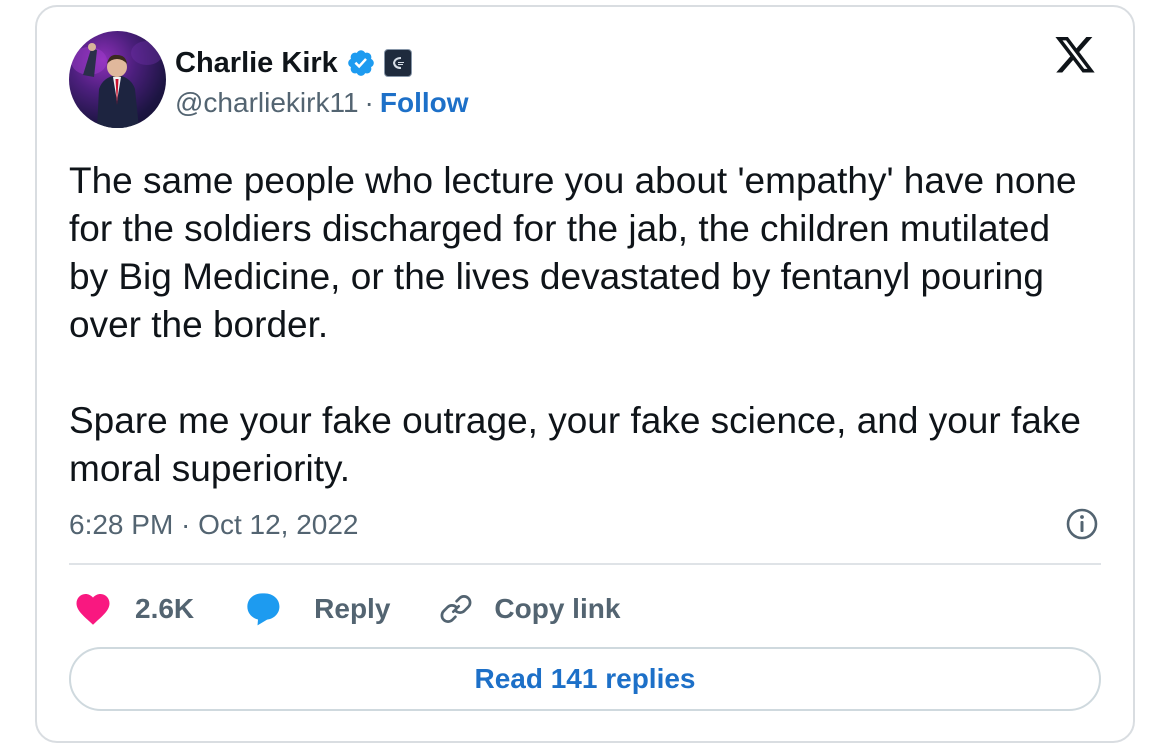 The width and height of the screenshot is (1176, 750). I want to click on info-icon, so click(1082, 524).